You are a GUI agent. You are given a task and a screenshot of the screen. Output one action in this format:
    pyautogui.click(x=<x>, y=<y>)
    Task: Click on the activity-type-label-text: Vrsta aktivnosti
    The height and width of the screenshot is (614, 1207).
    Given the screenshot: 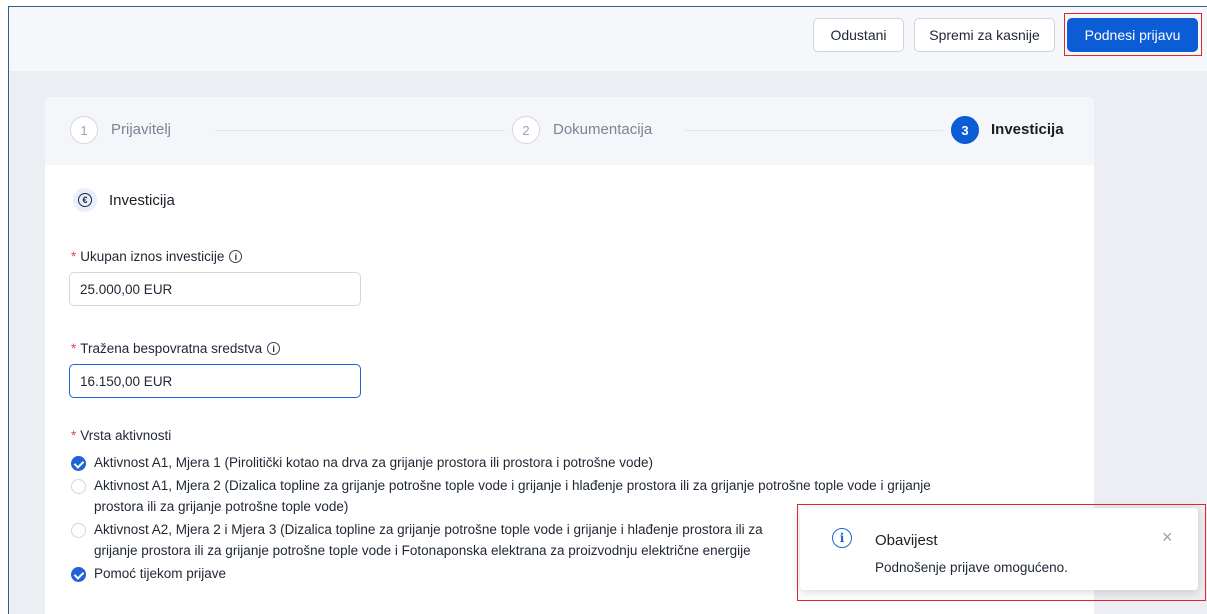 What is the action you would take?
    pyautogui.click(x=126, y=435)
    